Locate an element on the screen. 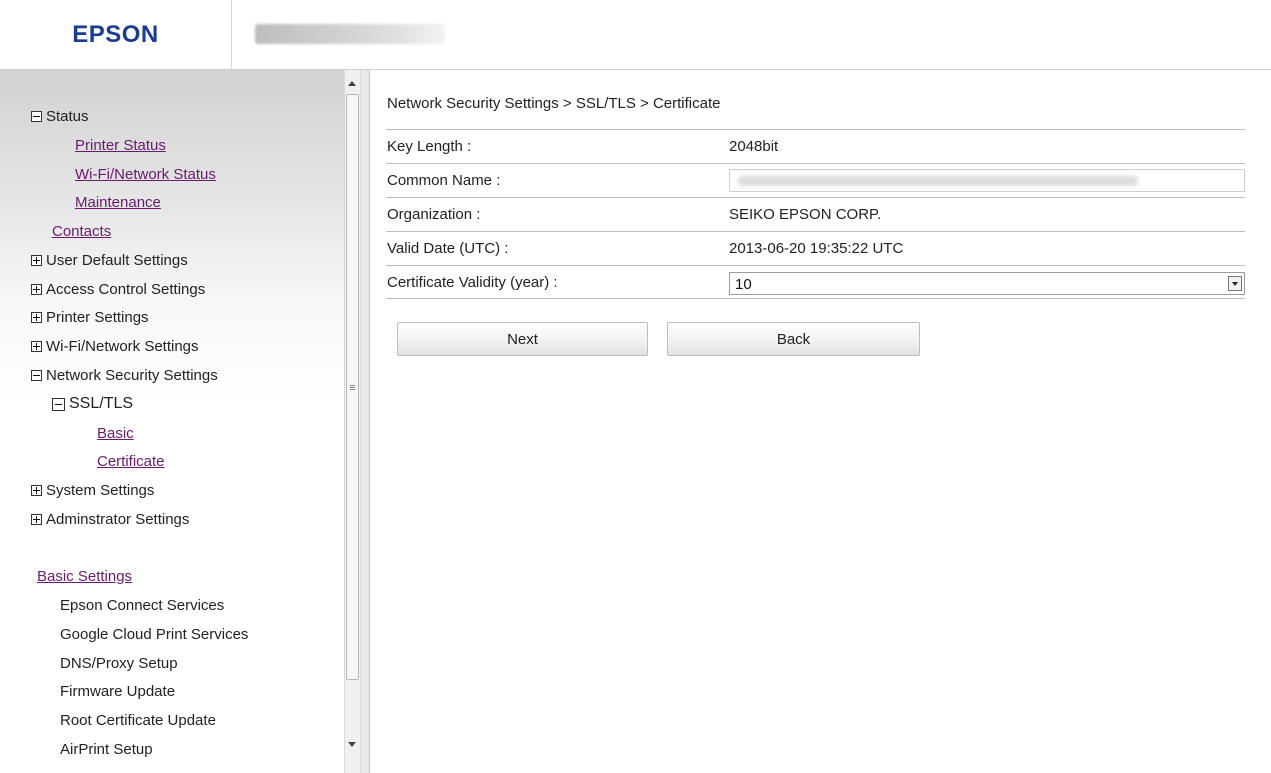  user-default-label: User Default Settings is located at coordinates (117, 260).